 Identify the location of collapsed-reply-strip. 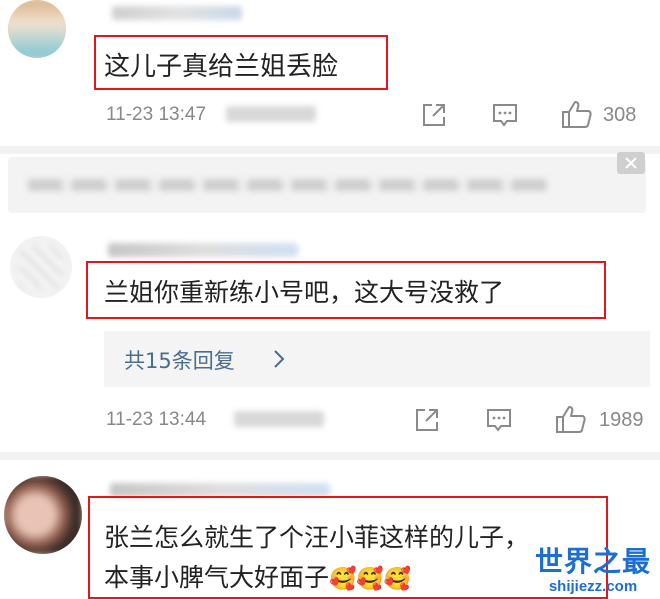
(327, 185).